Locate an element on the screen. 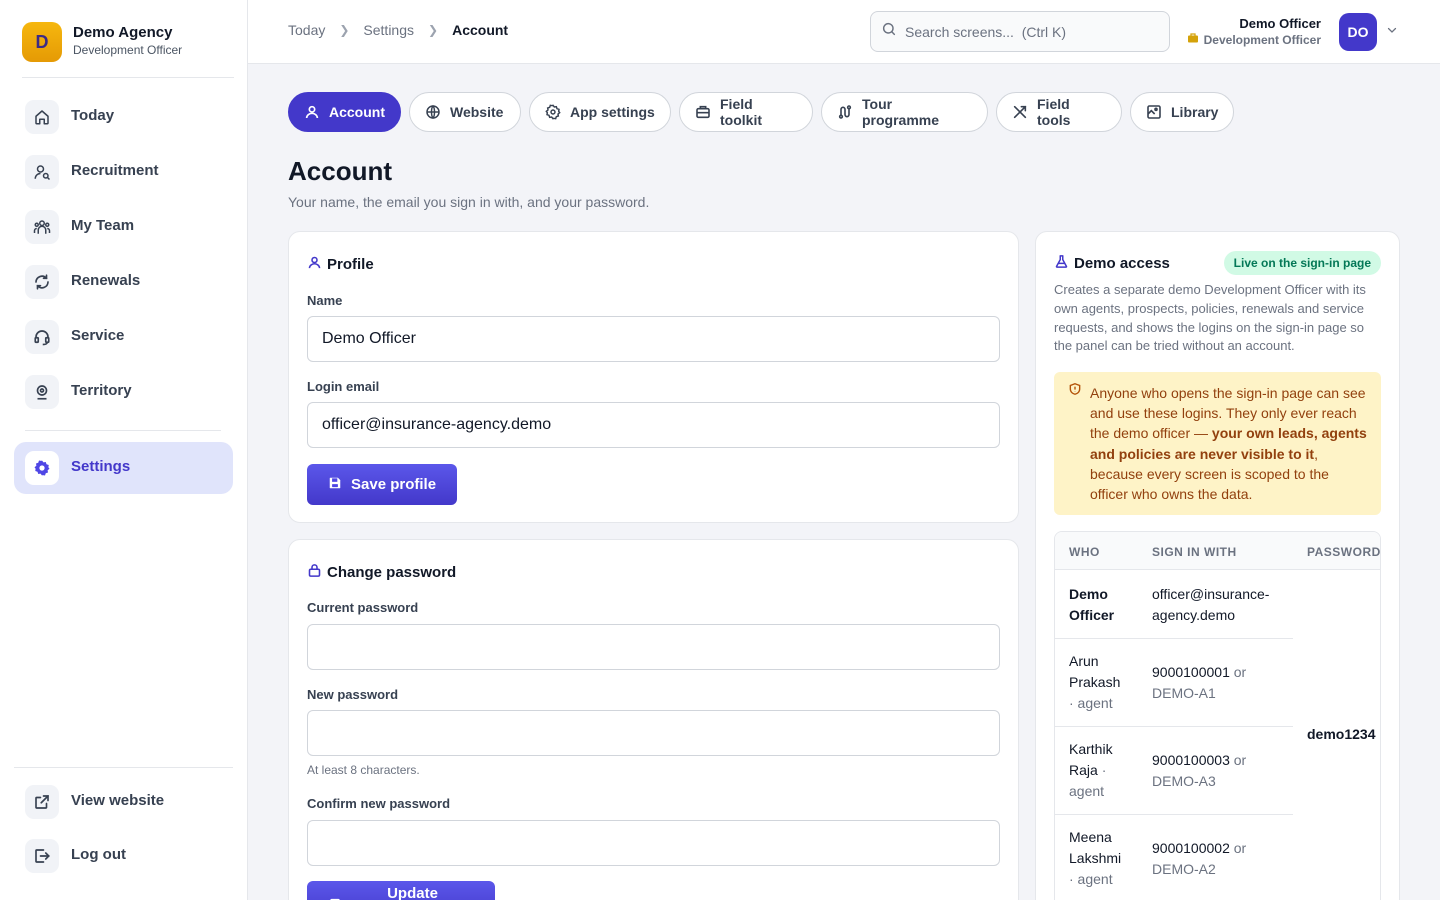 Image resolution: width=1440 pixels, height=900 pixels. table-header: WHO SIGN IN WITH PASSWORD is located at coordinates (1217, 551).